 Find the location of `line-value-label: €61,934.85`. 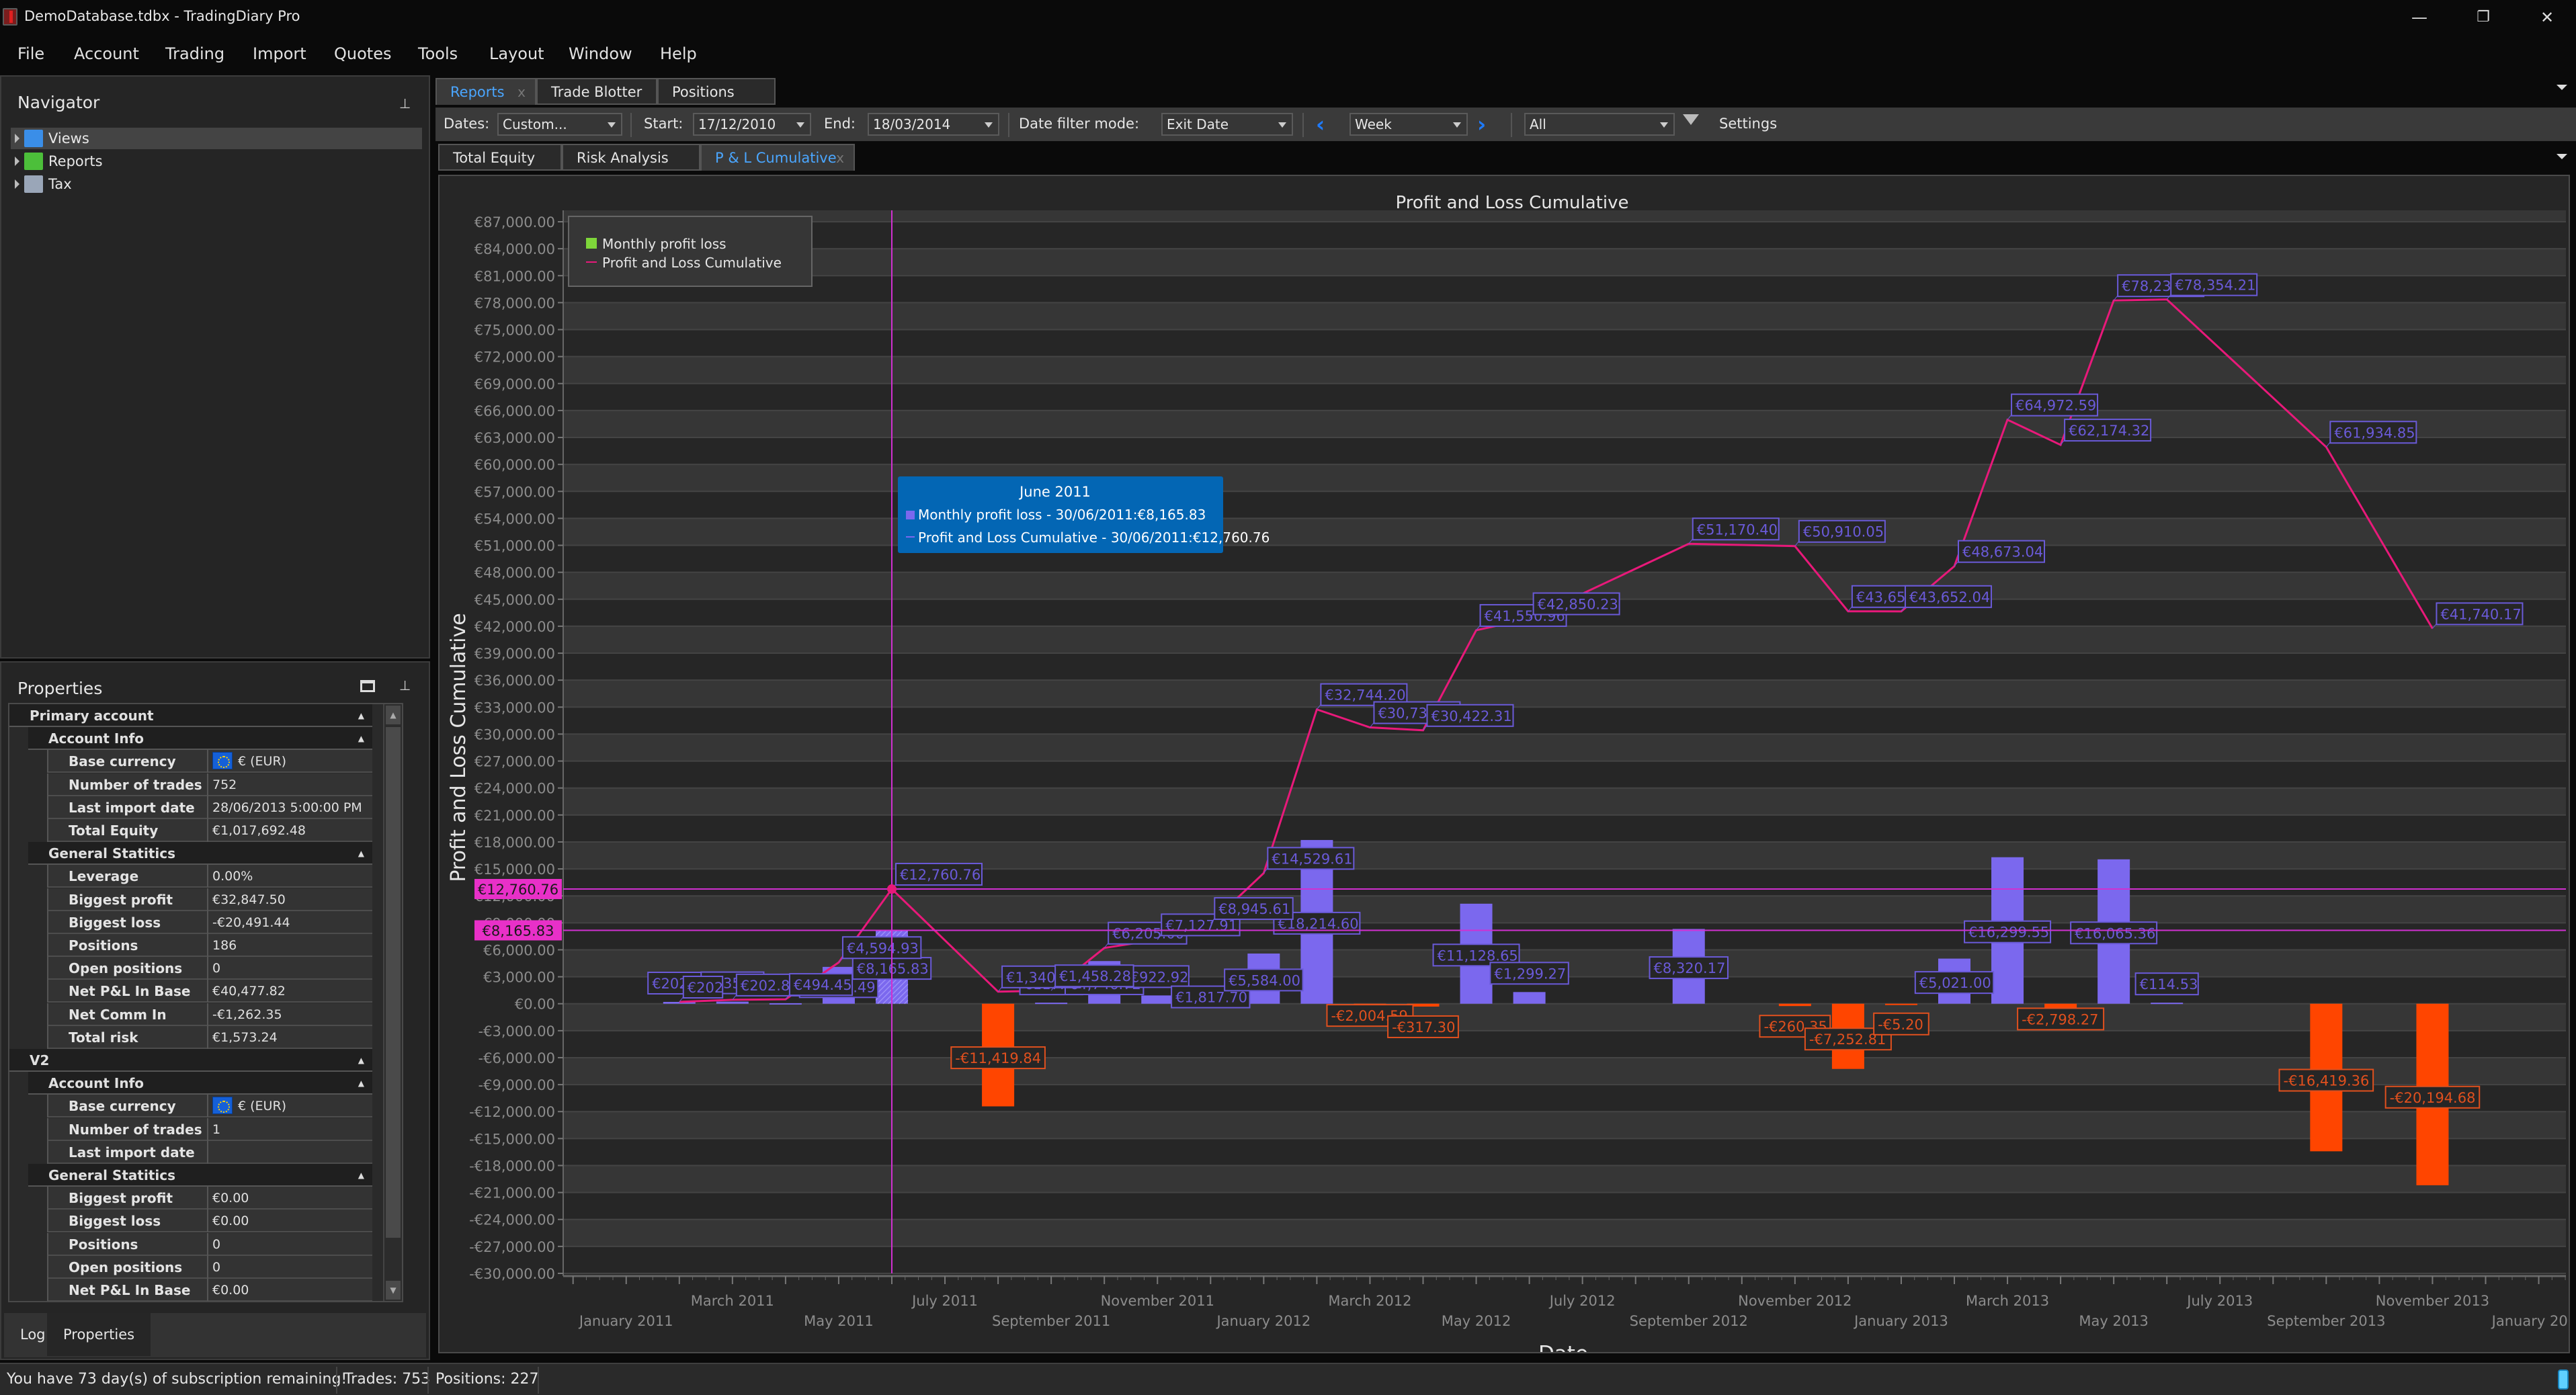

line-value-label: €61,934.85 is located at coordinates (2374, 433).